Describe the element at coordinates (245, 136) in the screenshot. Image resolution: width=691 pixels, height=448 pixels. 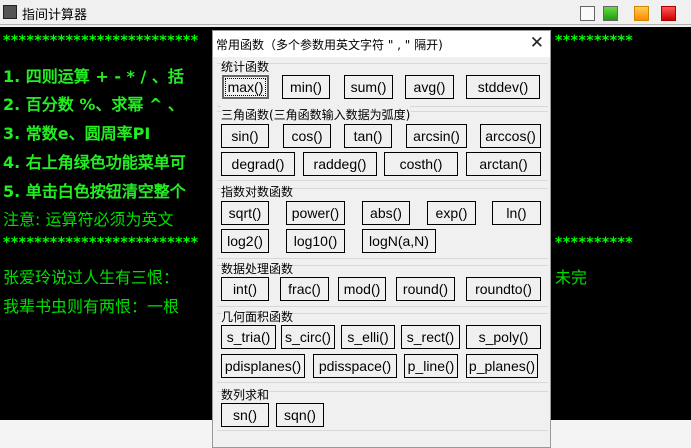
I see `function-button-sin: sin()` at that location.